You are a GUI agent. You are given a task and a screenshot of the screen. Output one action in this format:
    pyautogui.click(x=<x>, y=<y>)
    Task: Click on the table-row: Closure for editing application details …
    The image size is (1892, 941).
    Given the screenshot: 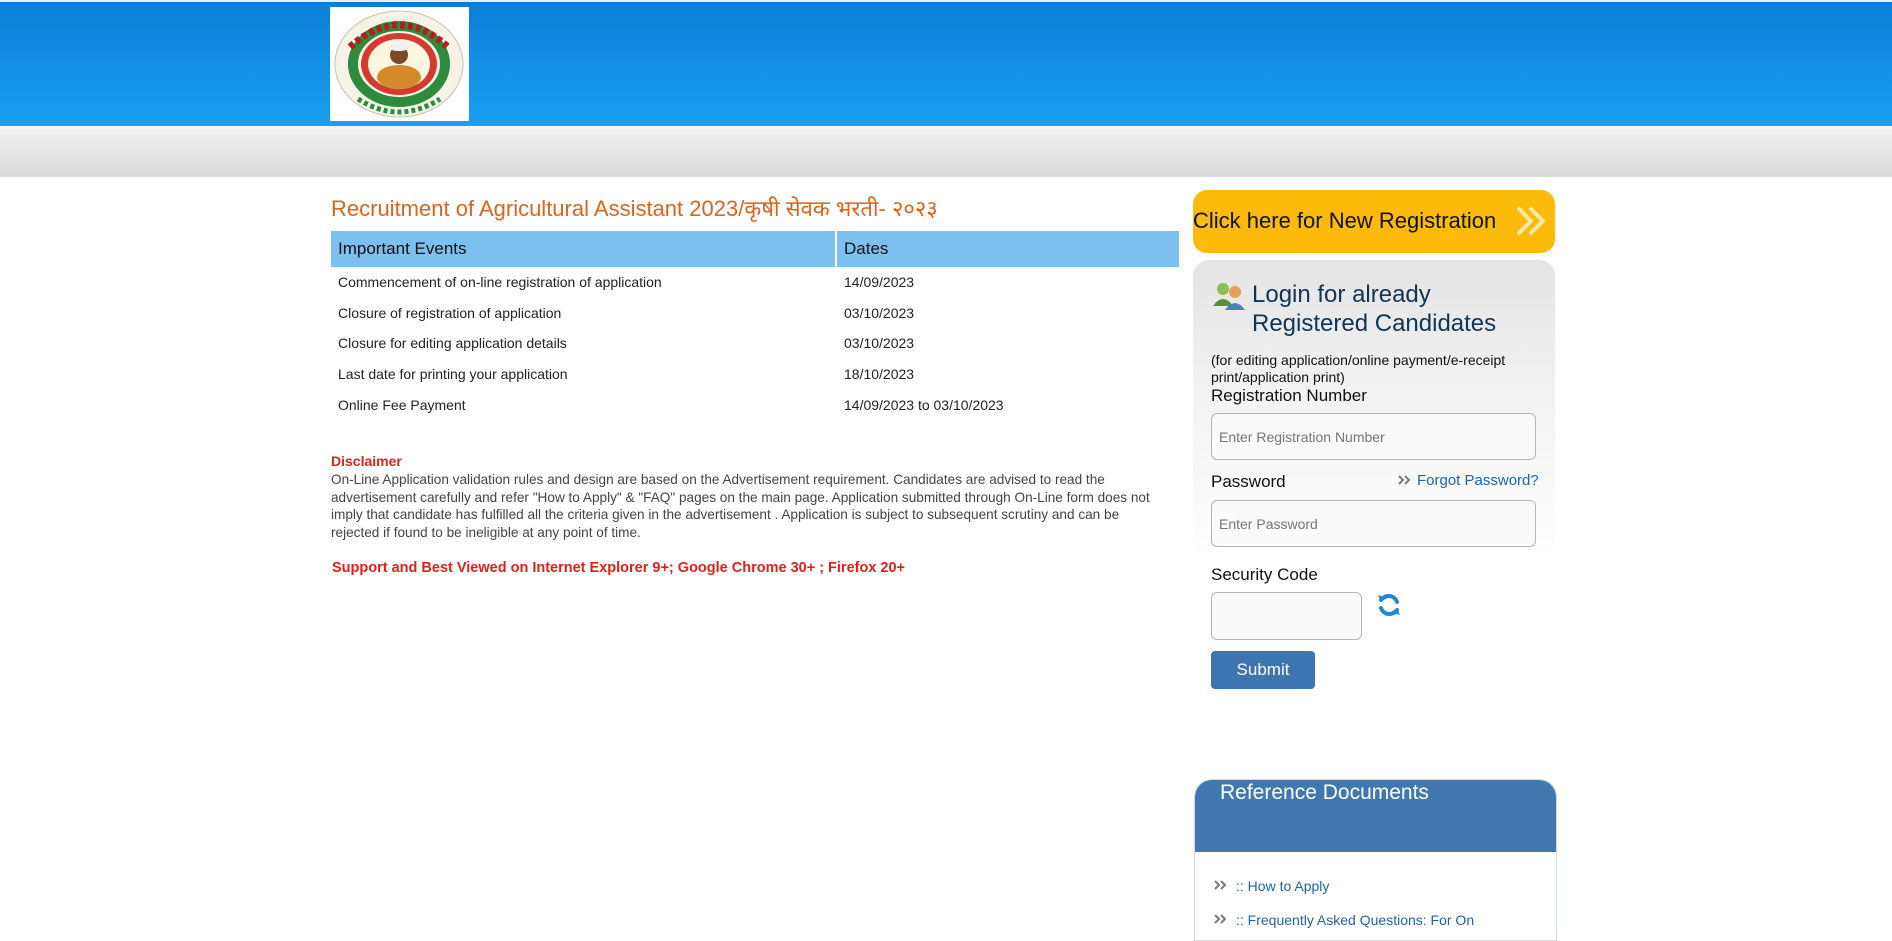 What is the action you would take?
    pyautogui.click(x=755, y=343)
    